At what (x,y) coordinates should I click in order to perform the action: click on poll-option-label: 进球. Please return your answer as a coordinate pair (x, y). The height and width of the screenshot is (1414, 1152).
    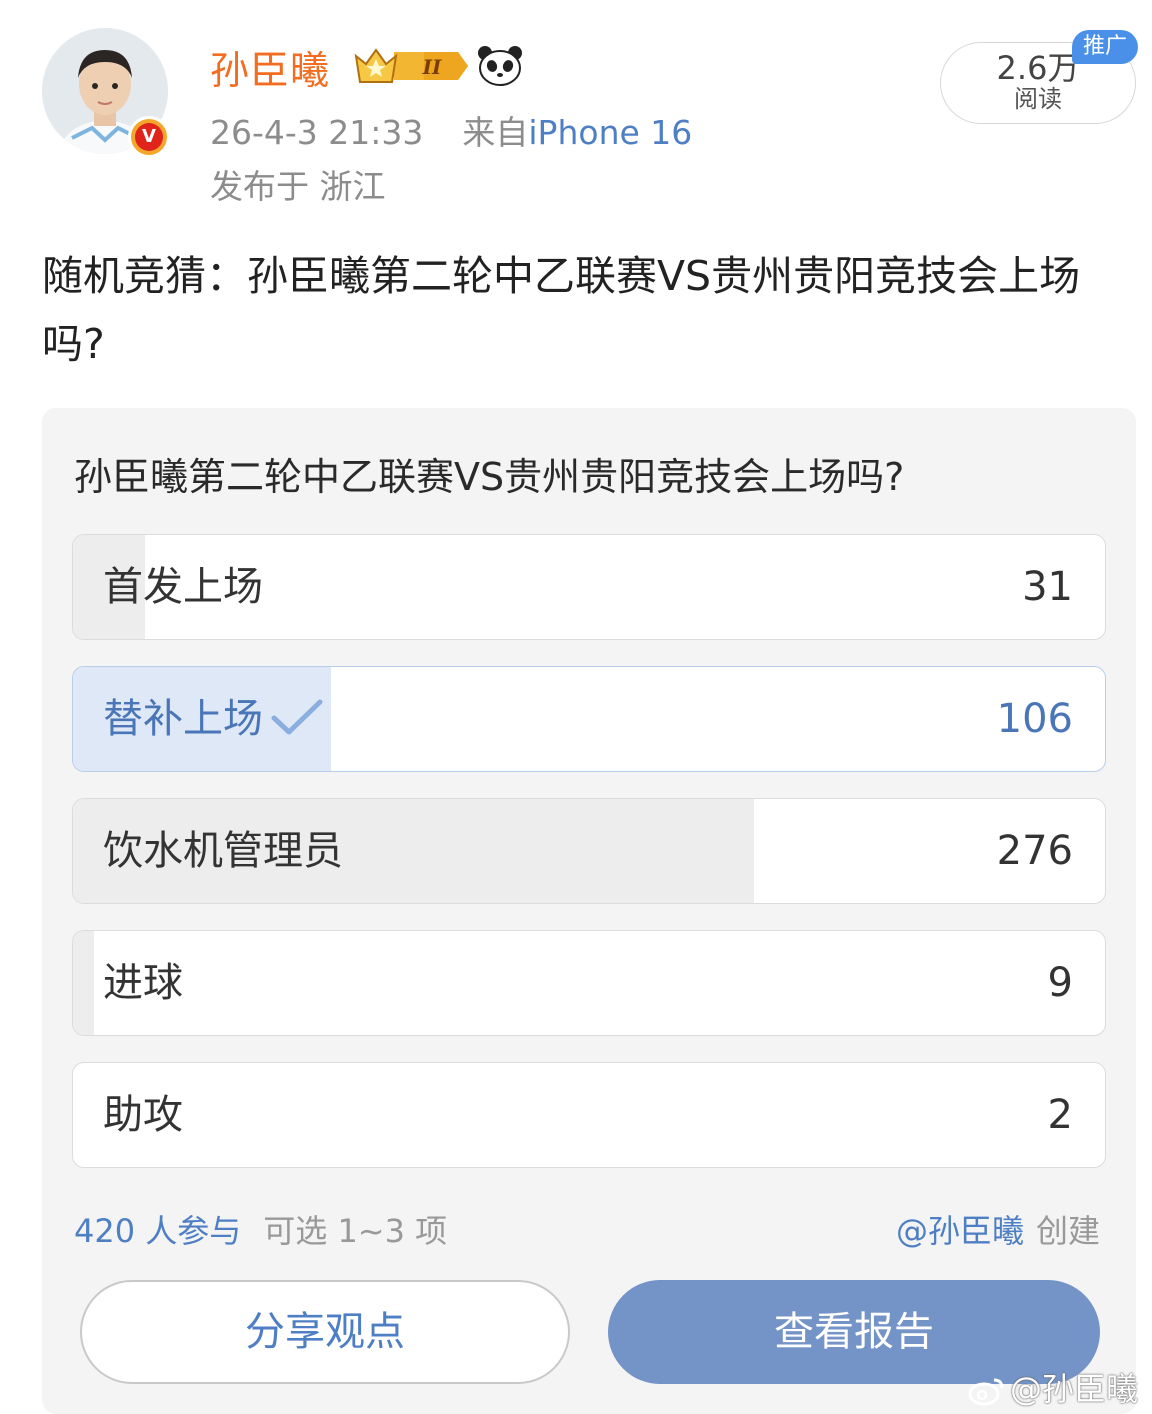
    Looking at the image, I should click on (143, 983).